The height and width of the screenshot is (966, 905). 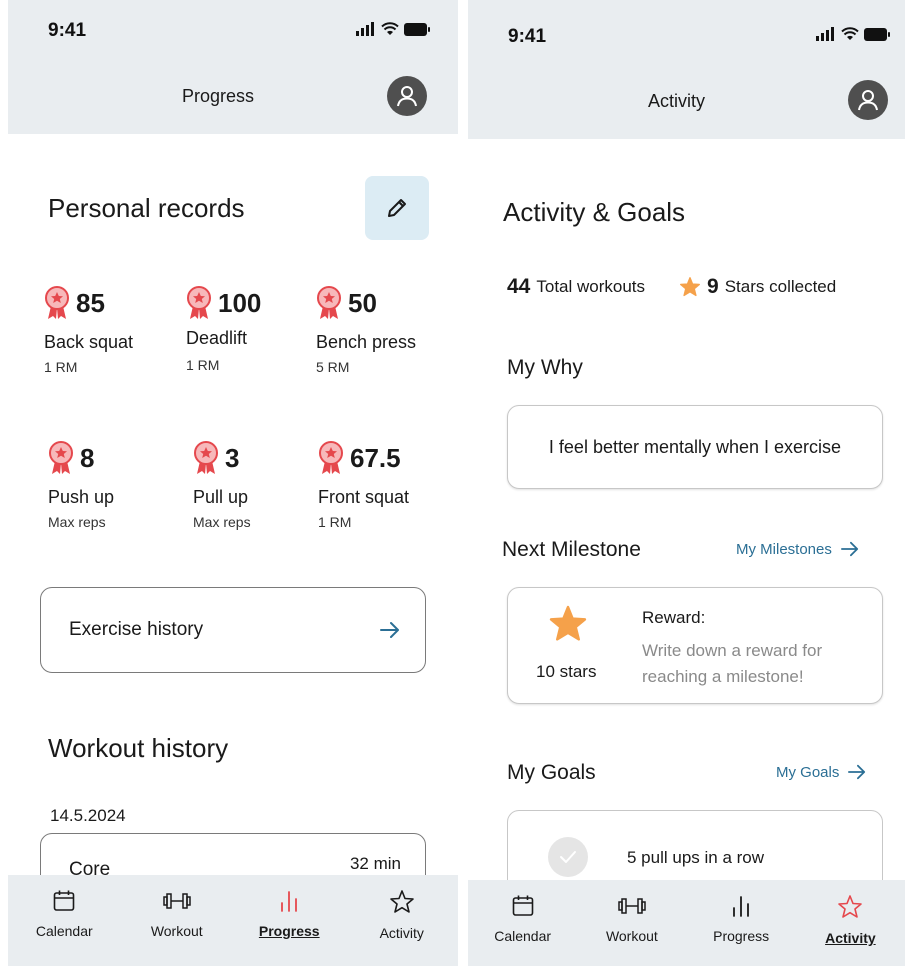 What do you see at coordinates (240, 302) in the screenshot?
I see `record-value: 100` at bounding box center [240, 302].